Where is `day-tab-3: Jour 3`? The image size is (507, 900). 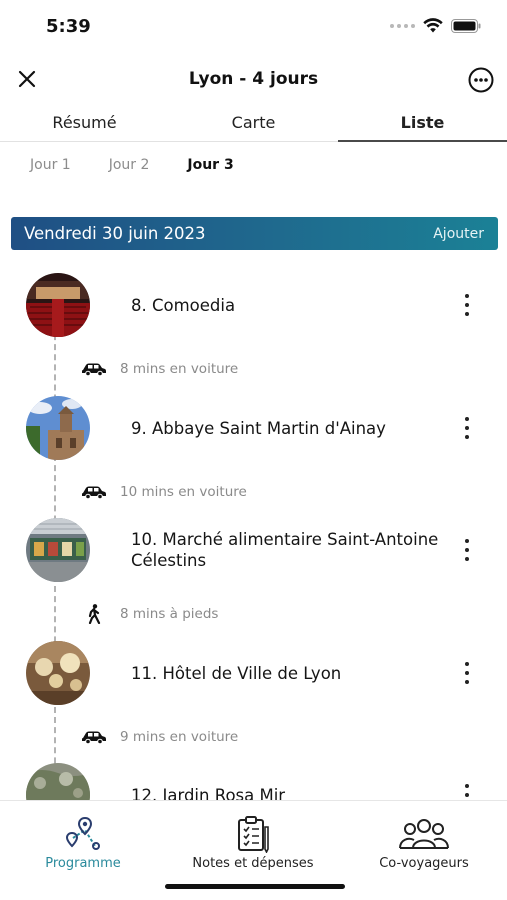
day-tab-3: Jour 3 is located at coordinates (210, 165).